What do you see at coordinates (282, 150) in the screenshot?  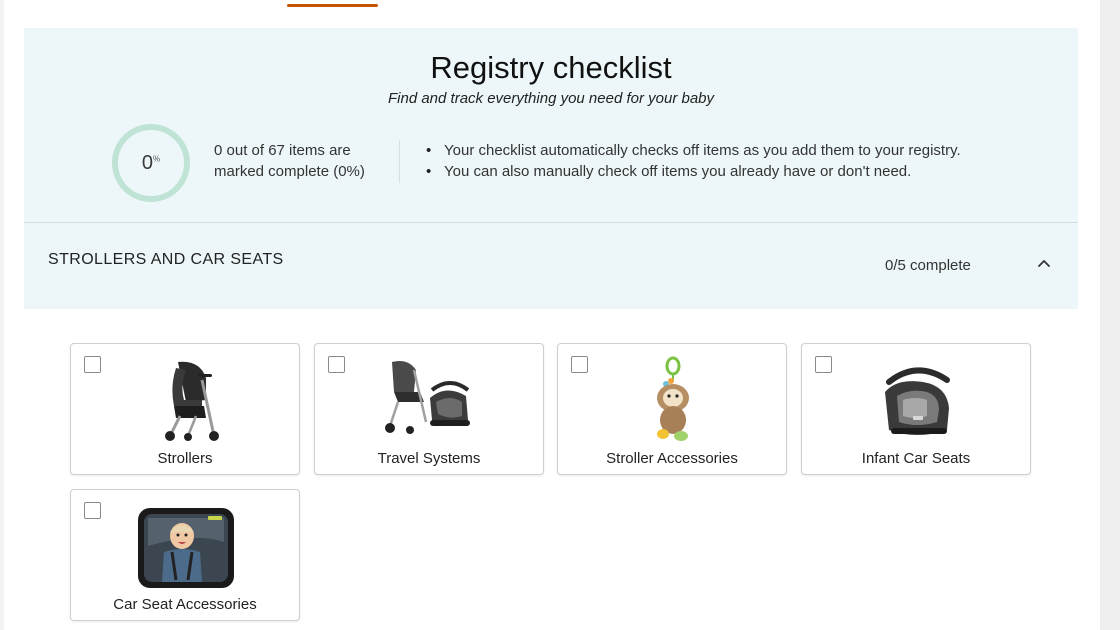 I see `progress-summary-line1: 0 out of 67 items are` at bounding box center [282, 150].